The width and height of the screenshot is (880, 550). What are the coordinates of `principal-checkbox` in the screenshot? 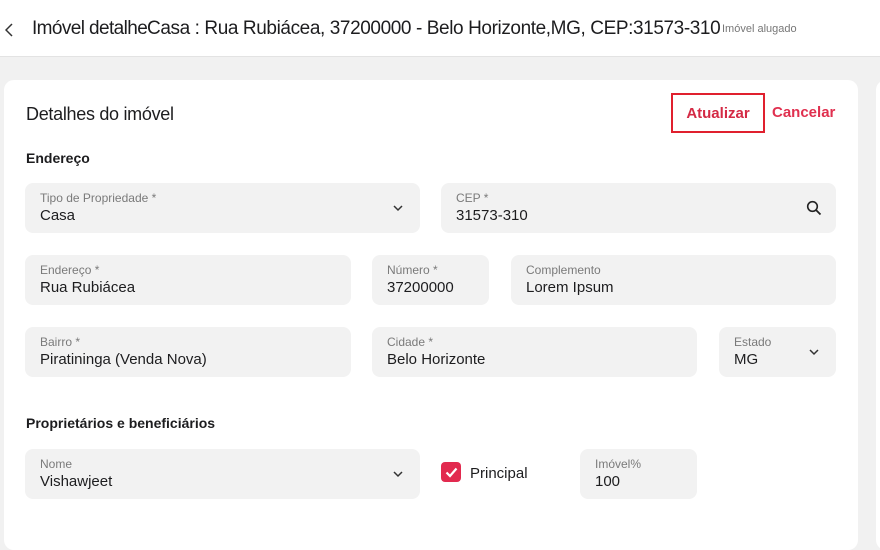 It's located at (451, 472).